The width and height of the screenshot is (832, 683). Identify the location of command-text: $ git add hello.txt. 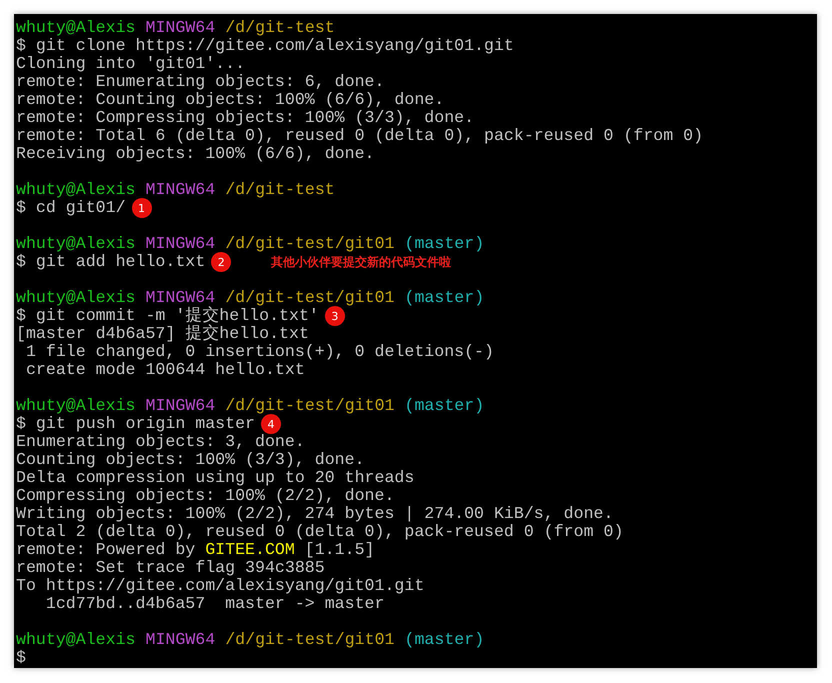
(111, 262).